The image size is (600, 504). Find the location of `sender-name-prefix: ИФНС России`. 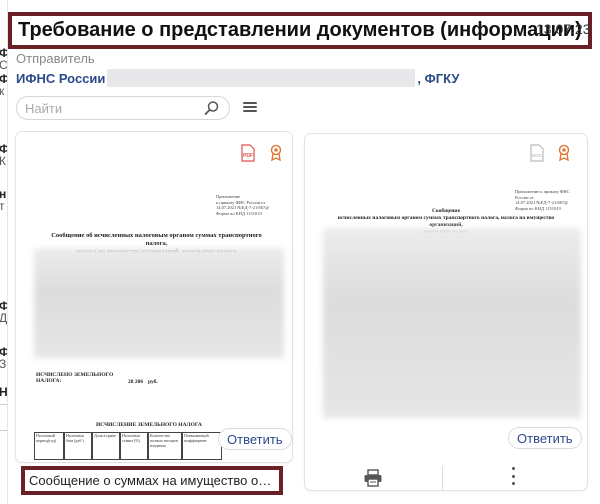

sender-name-prefix: ИФНС России is located at coordinates (61, 78).